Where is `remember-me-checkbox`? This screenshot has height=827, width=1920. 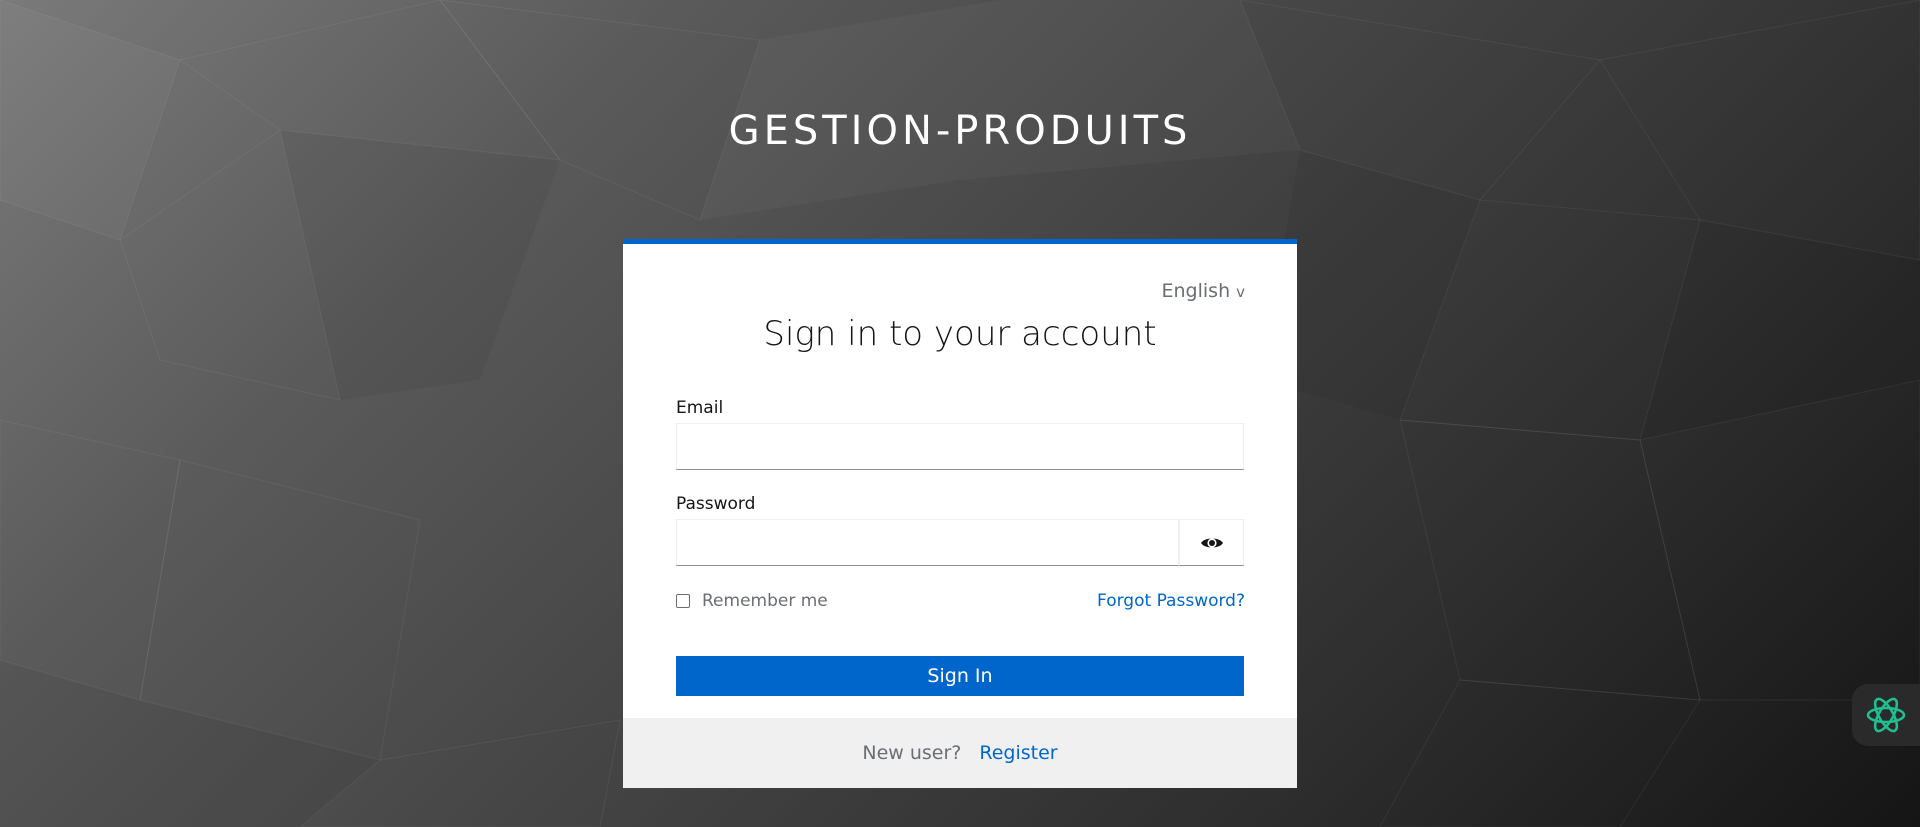
remember-me-checkbox is located at coordinates (683, 601).